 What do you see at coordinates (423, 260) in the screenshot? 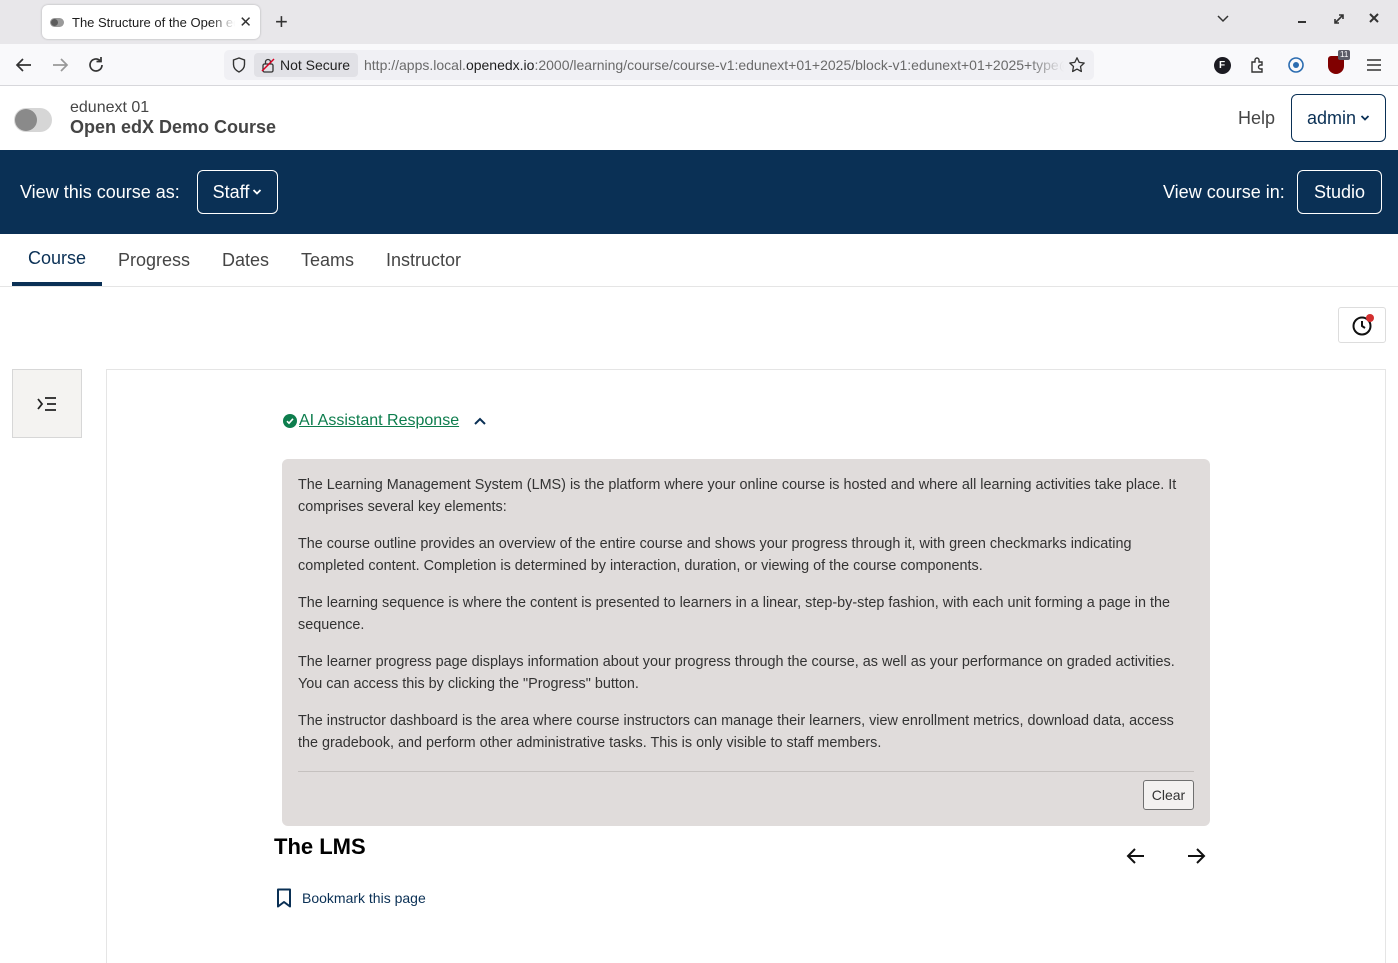
I see `tab-instructor: Instructor` at bounding box center [423, 260].